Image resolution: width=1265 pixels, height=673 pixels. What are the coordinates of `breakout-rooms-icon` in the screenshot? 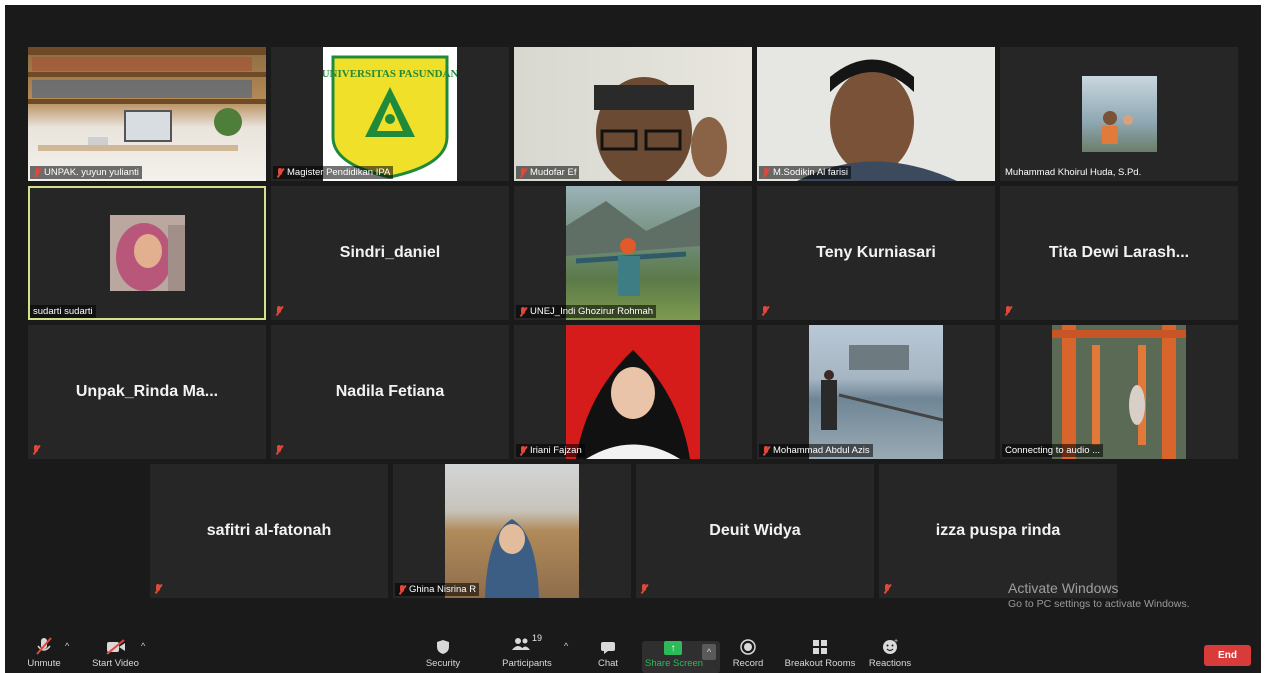 It's located at (820, 644).